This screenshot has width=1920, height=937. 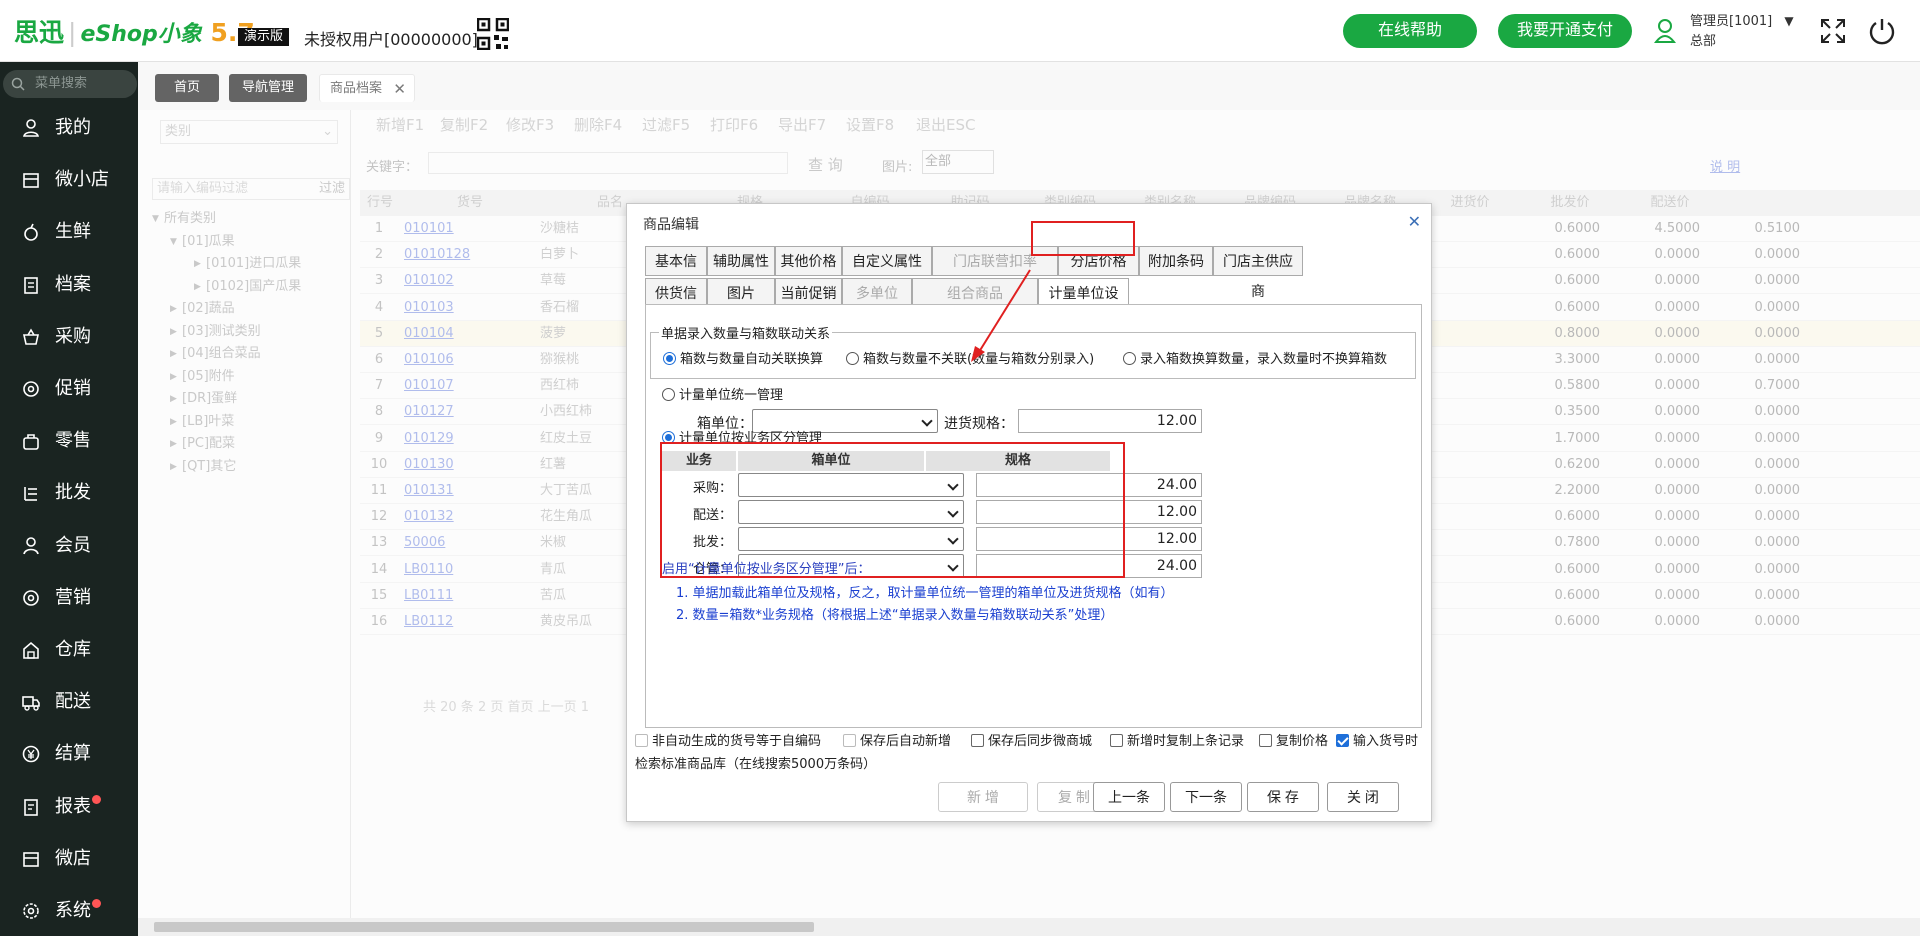 What do you see at coordinates (73, 336) in the screenshot?
I see `sidebar-item-label: 采购` at bounding box center [73, 336].